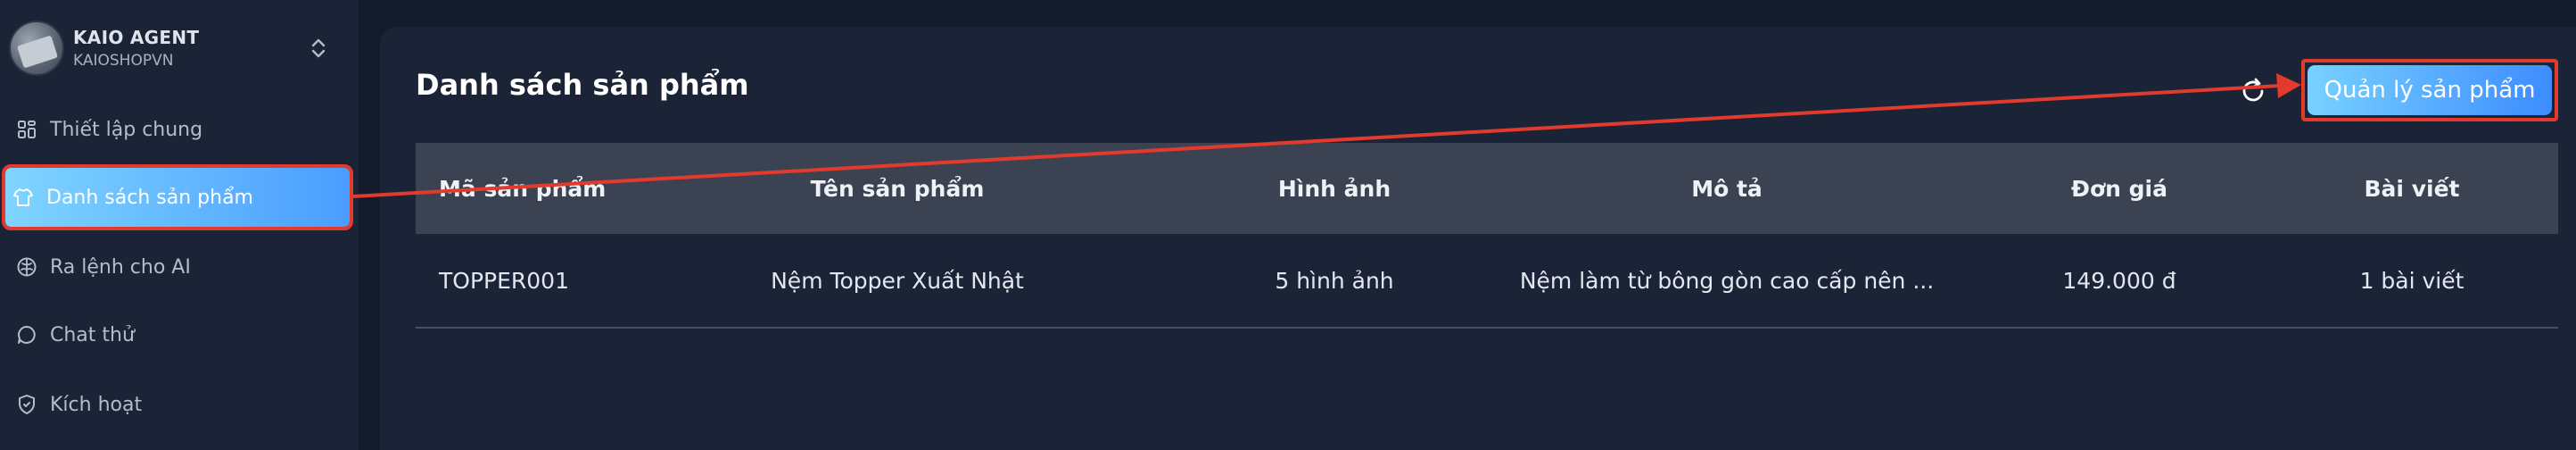 The height and width of the screenshot is (450, 2576). I want to click on avatar, so click(37, 49).